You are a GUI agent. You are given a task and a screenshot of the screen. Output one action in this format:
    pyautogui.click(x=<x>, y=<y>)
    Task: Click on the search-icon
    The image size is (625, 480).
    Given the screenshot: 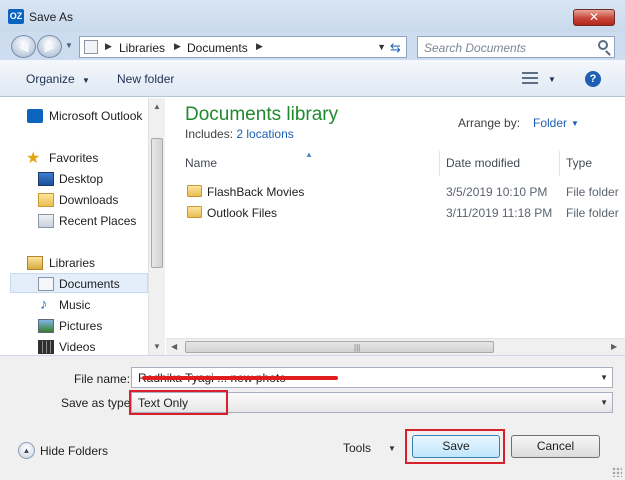 What is the action you would take?
    pyautogui.click(x=603, y=45)
    